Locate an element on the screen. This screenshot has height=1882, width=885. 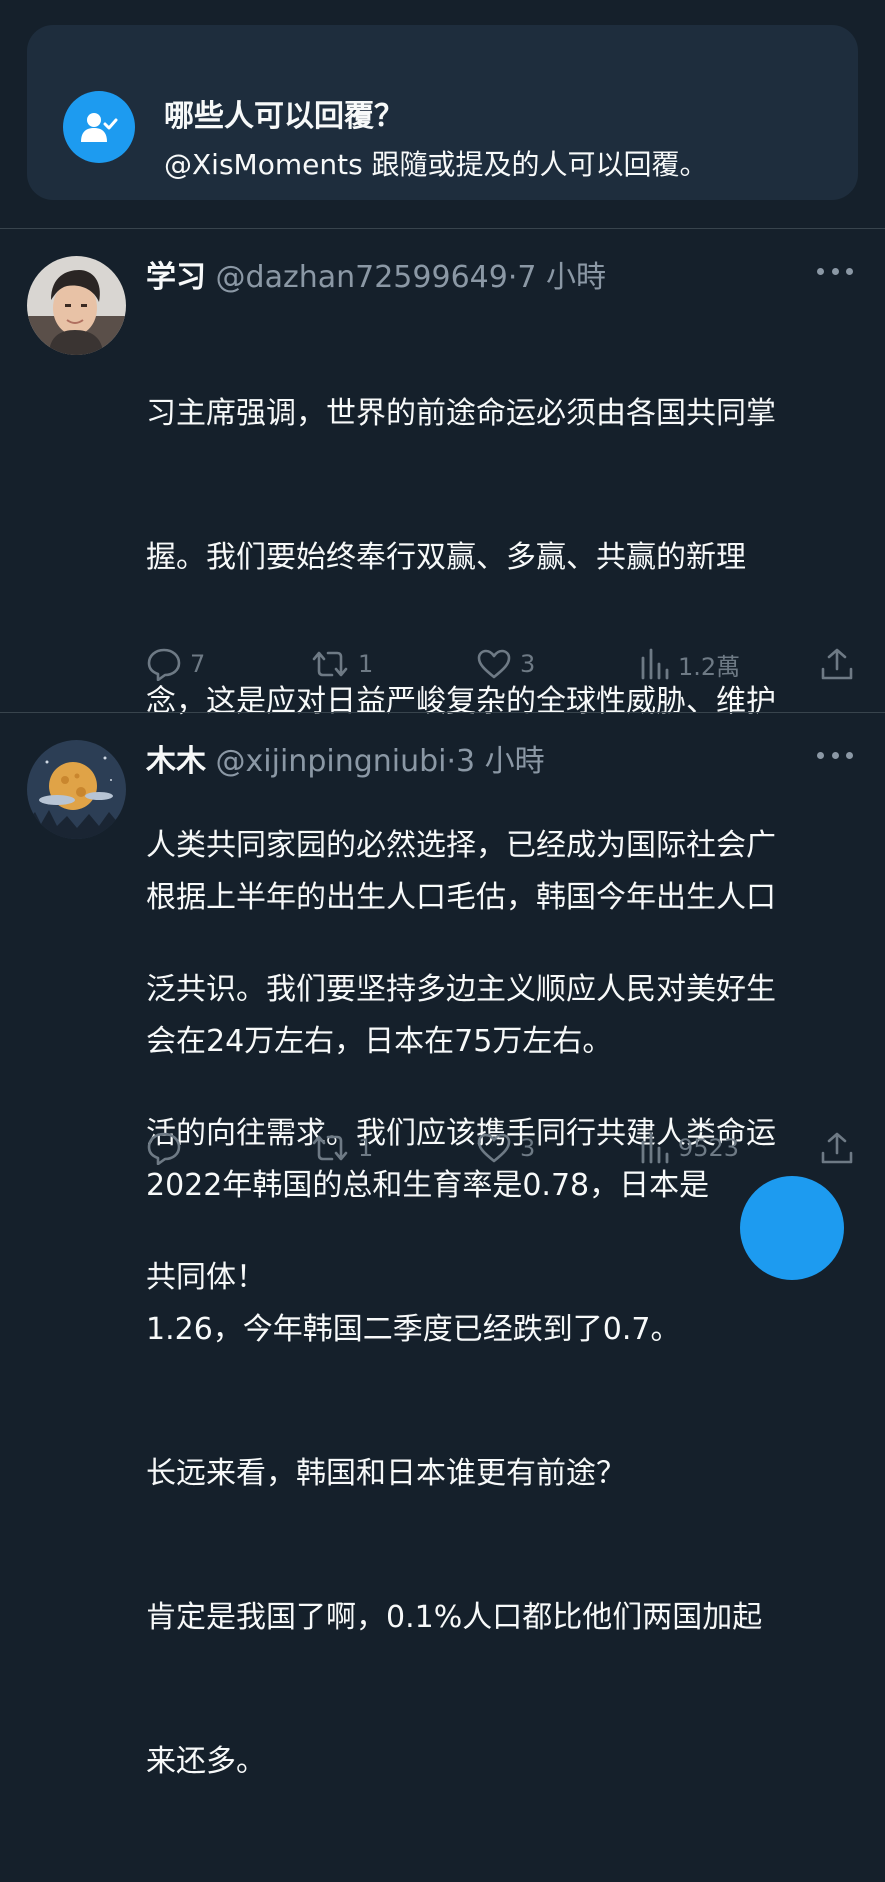
reply-count: 7 is located at coordinates (198, 664).